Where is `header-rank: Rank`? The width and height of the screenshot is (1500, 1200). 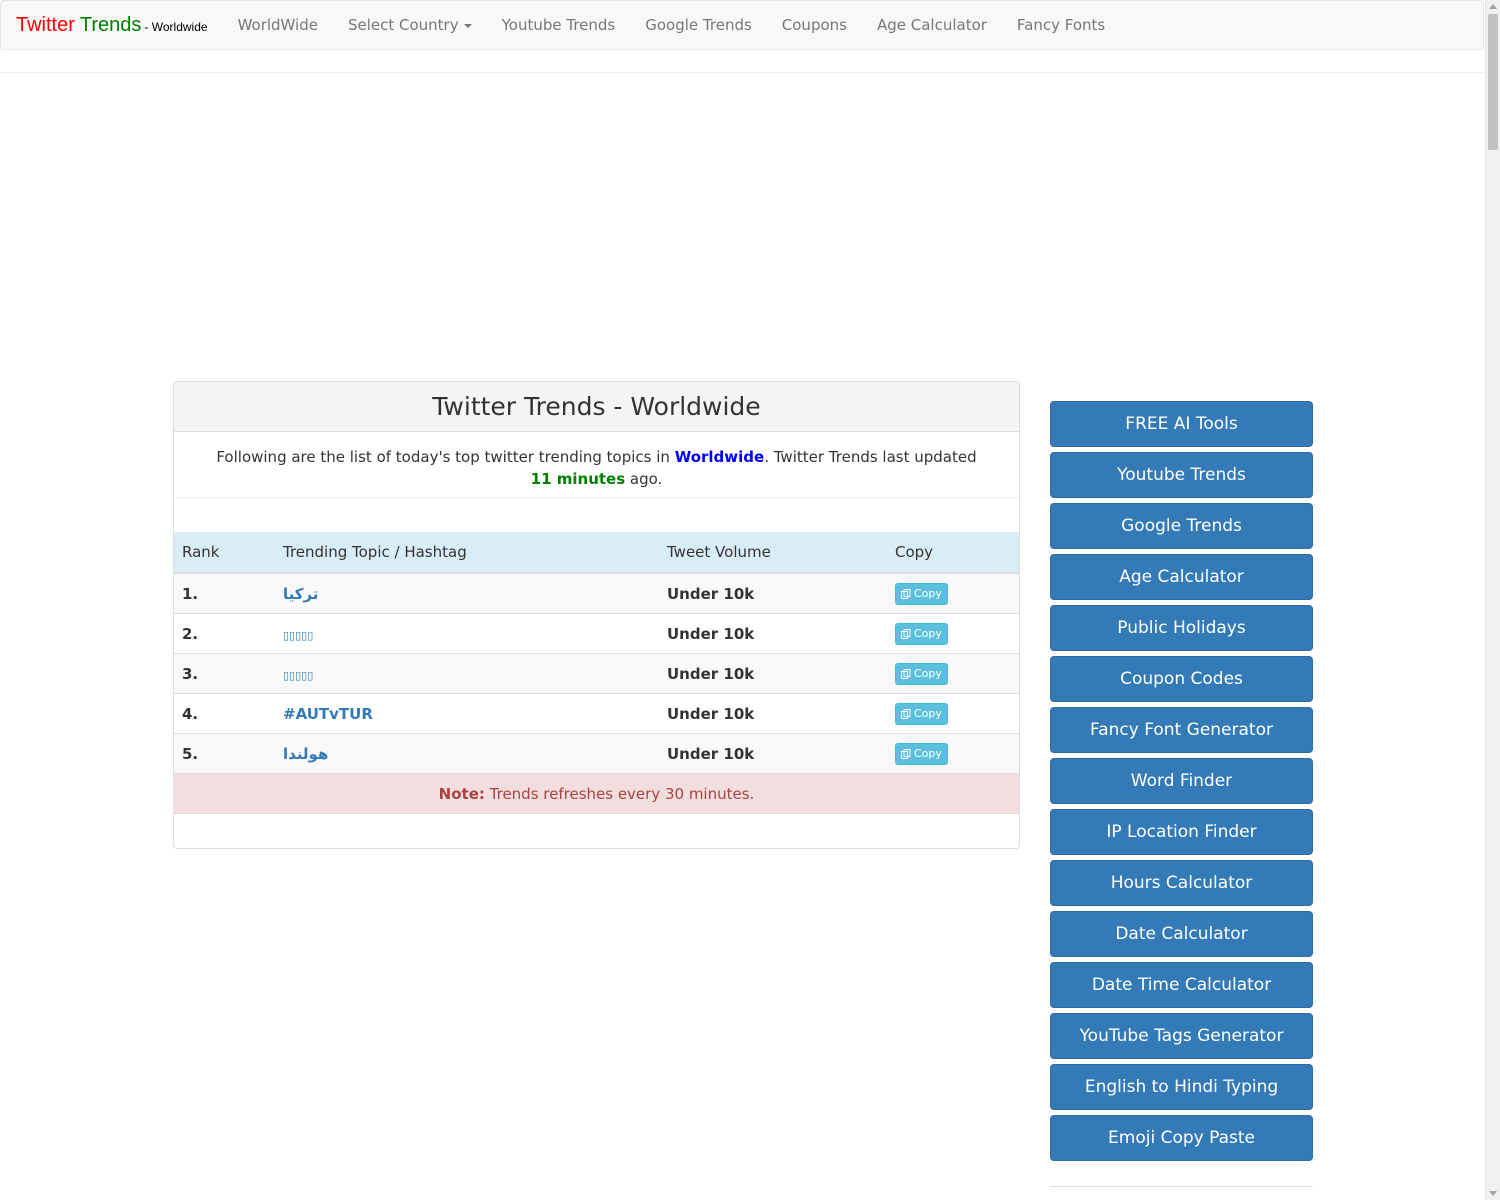 header-rank: Rank is located at coordinates (224, 553).